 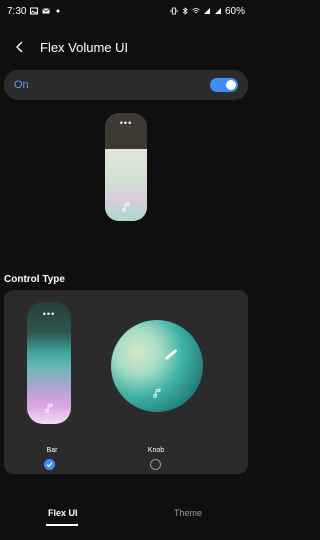 What do you see at coordinates (234, 11) in the screenshot?
I see `battery-level: 60%` at bounding box center [234, 11].